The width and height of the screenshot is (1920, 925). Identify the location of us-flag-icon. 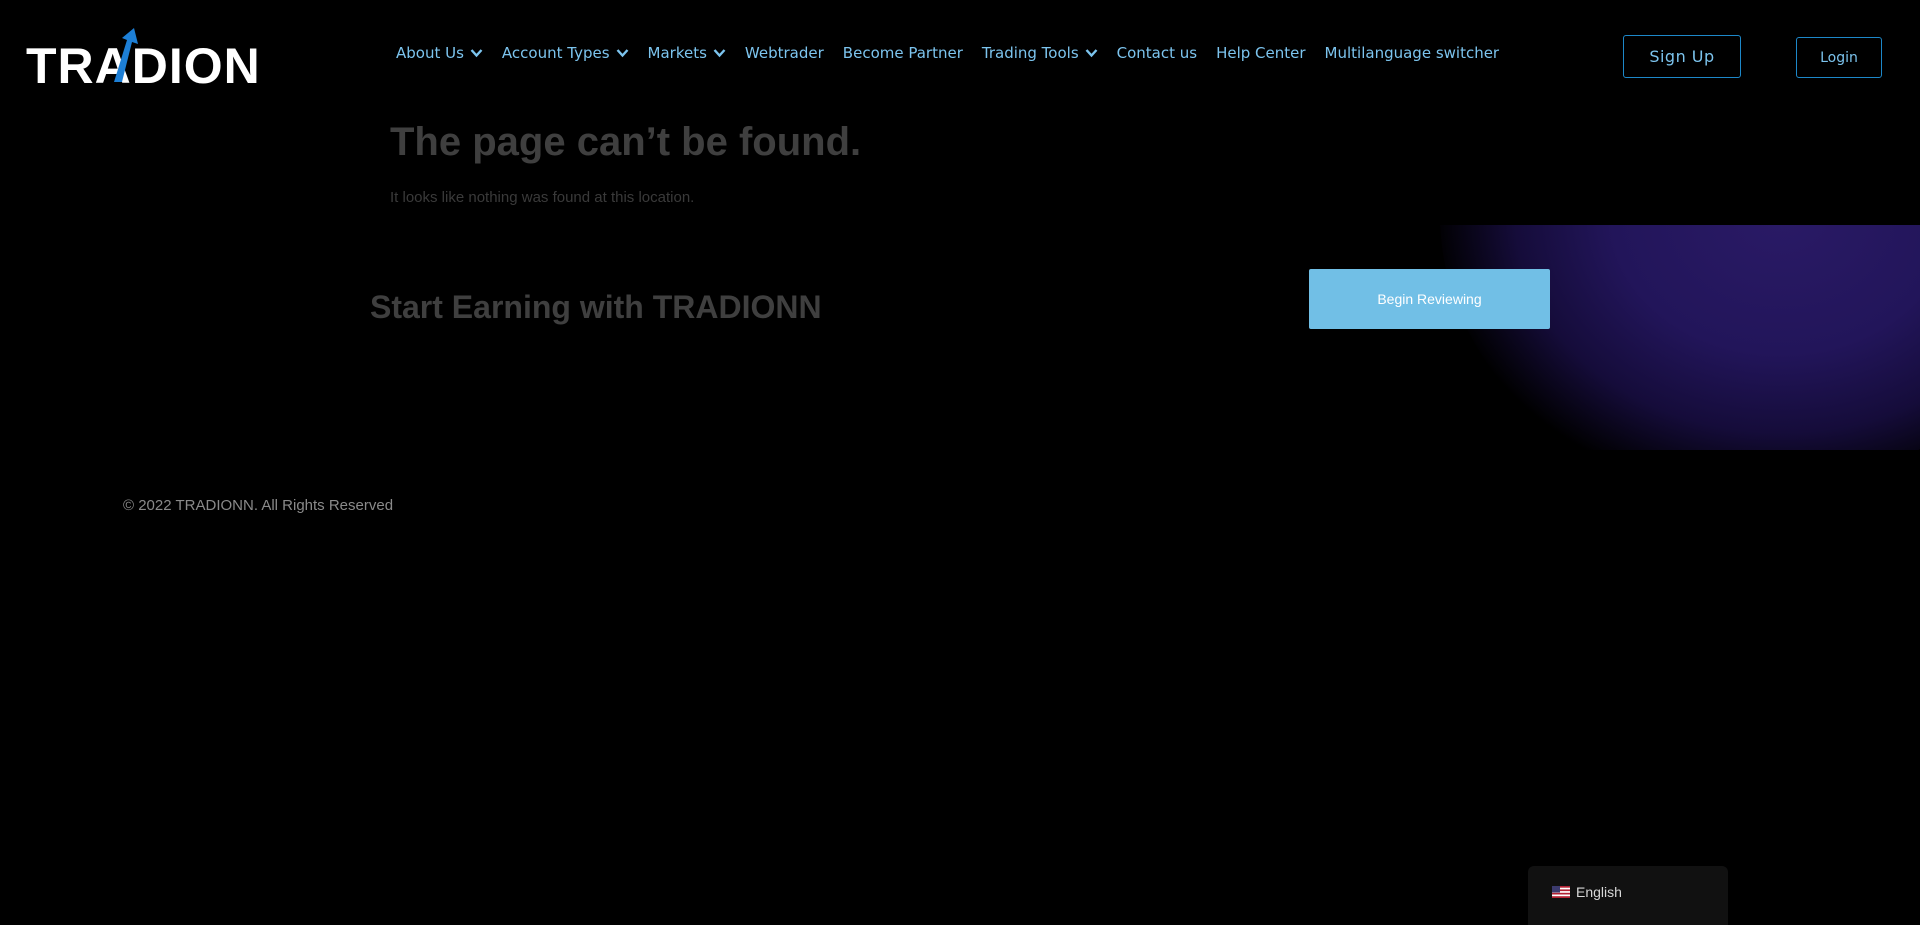
(1561, 892).